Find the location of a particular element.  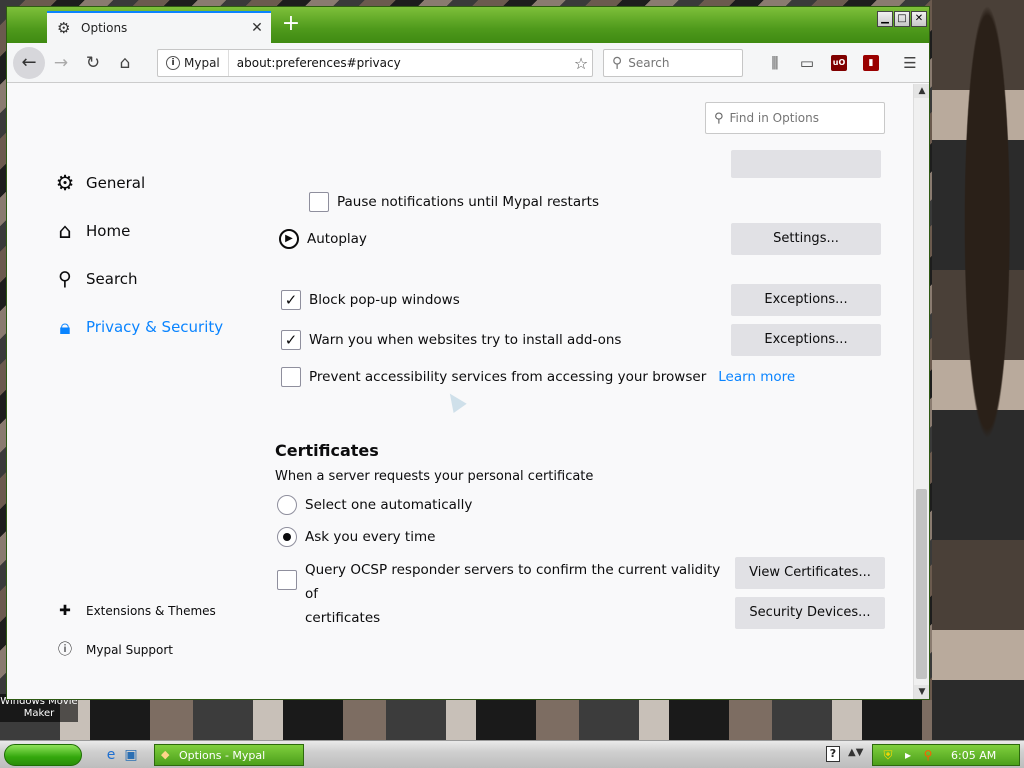

category-label: Search is located at coordinates (112, 279).